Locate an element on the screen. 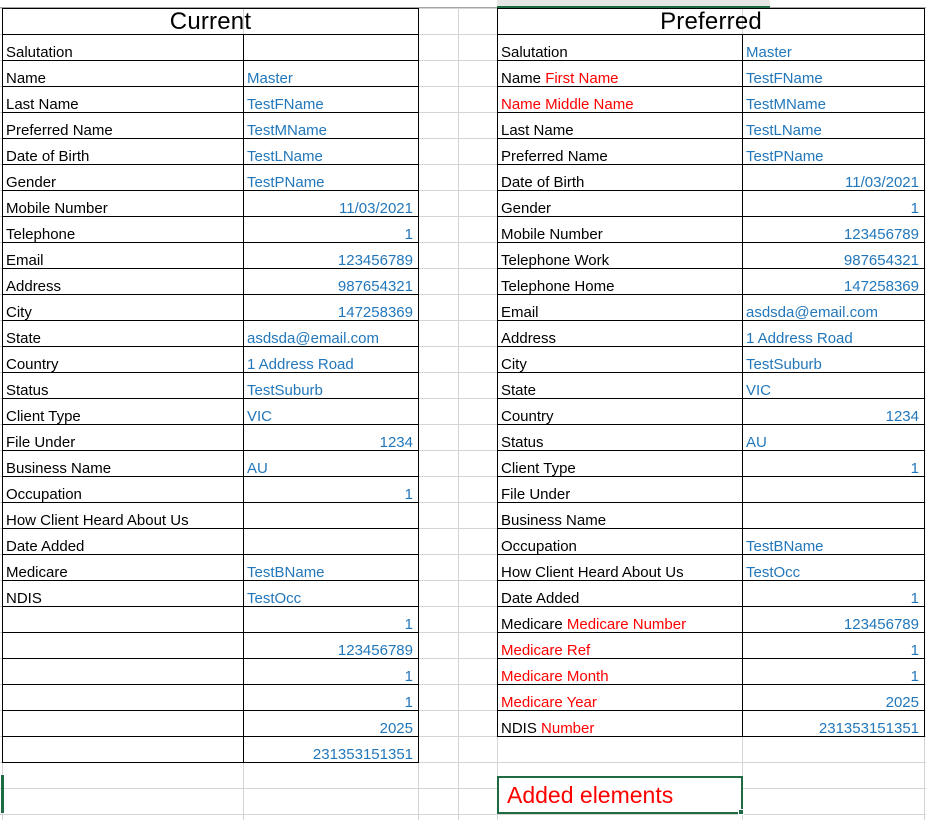 The height and width of the screenshot is (820, 926). field-label-cell: Medicare is located at coordinates (123, 567).